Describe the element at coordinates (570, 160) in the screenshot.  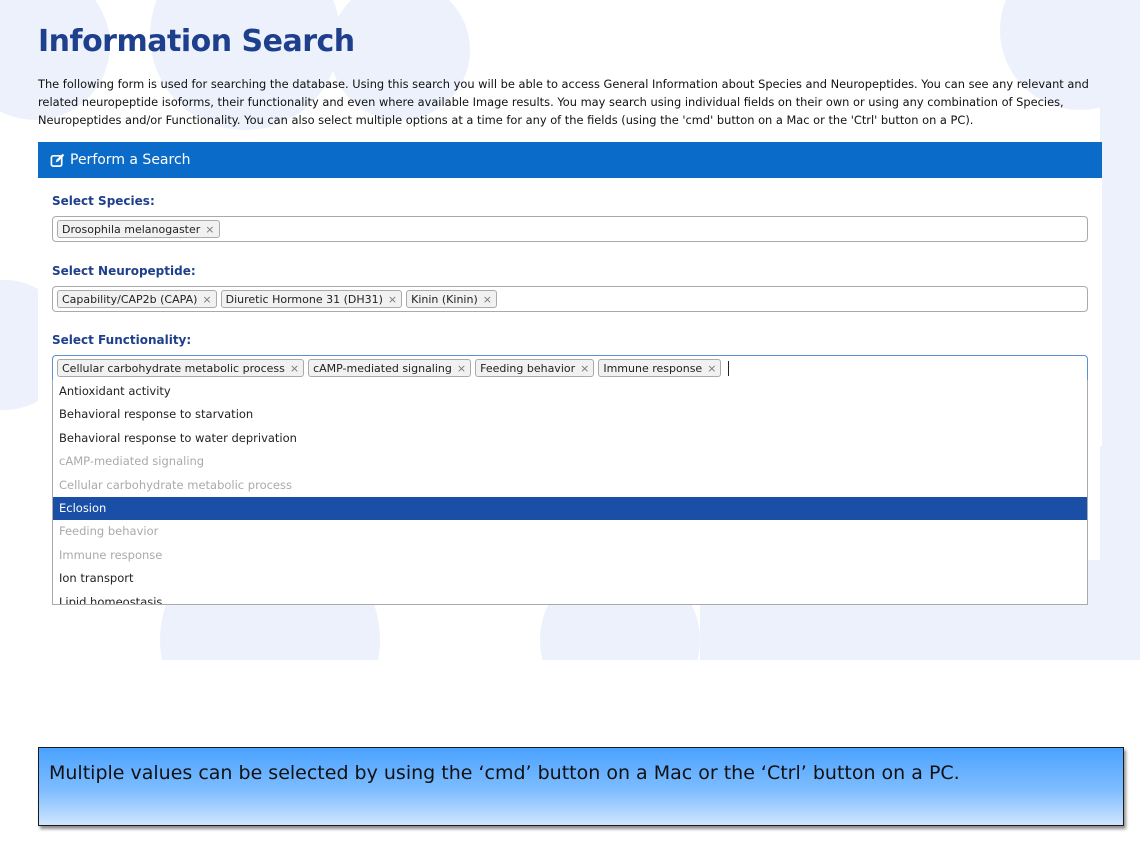
I see `perform-search-header: Perform a Search` at that location.